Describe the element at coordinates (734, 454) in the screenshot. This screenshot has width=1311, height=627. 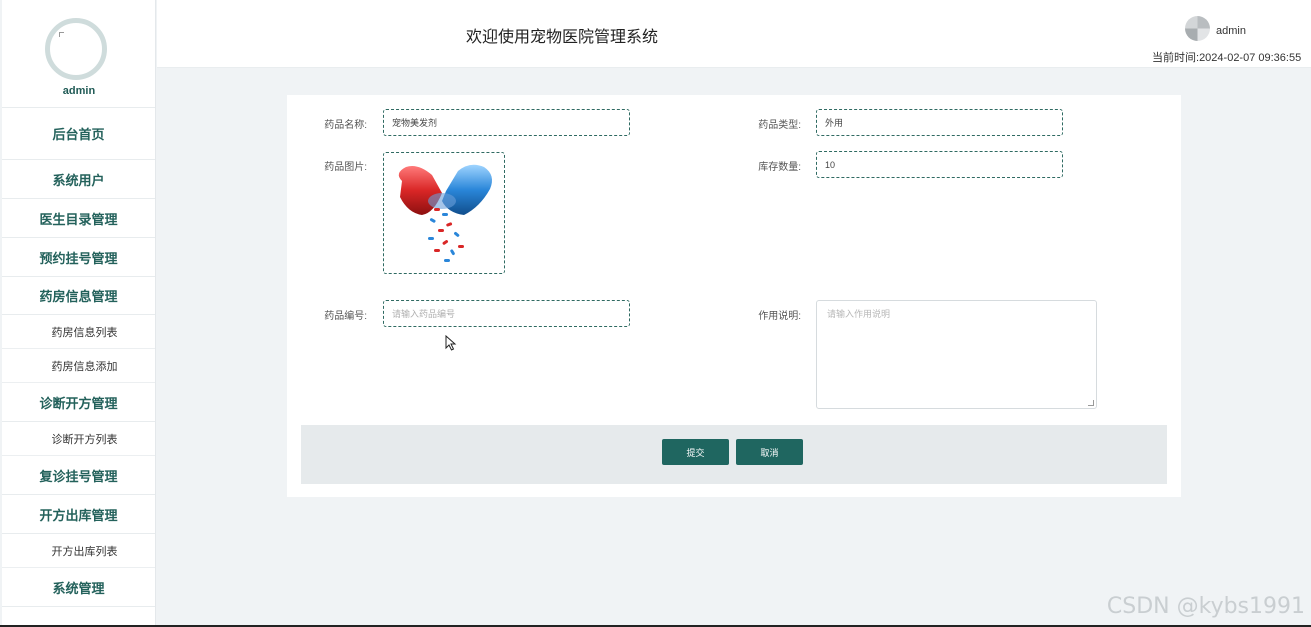
I see `form-action-bar: 提交 取消` at that location.